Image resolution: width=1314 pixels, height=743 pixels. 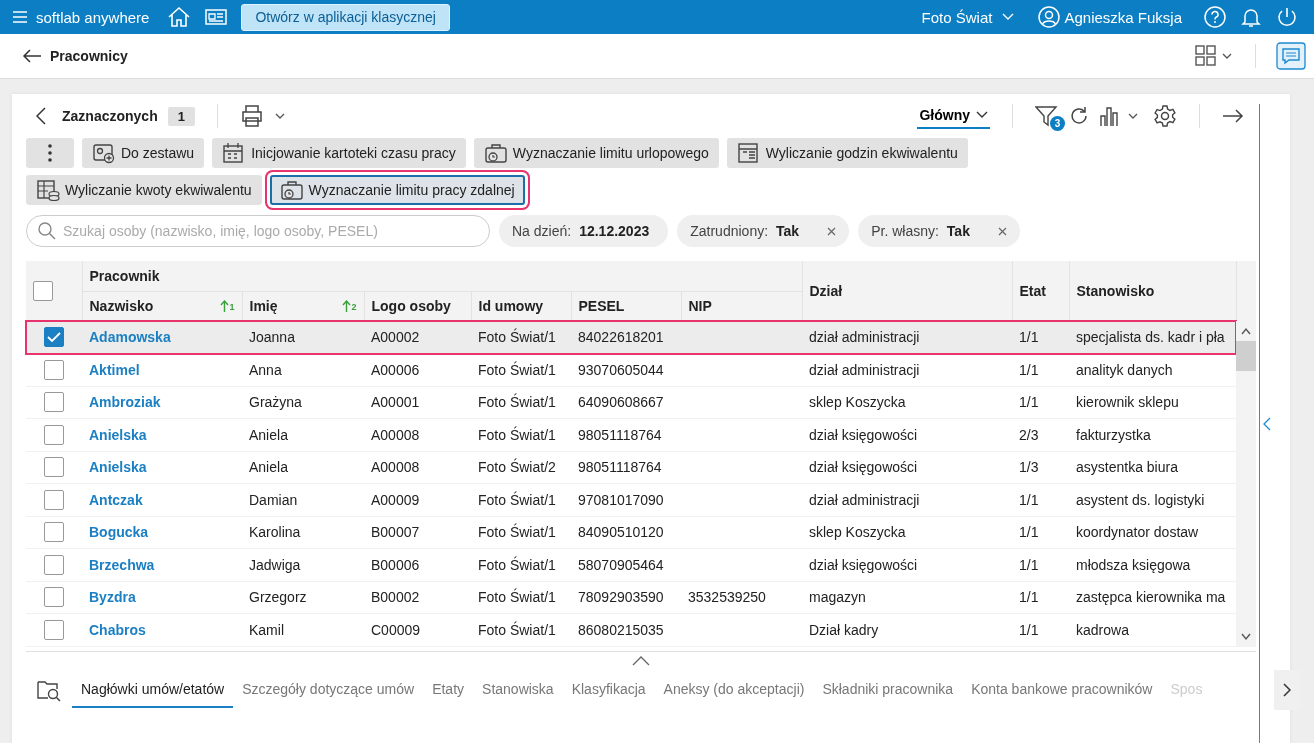 What do you see at coordinates (631, 434) in the screenshot?
I see `table-row: Anielska Aniela A00008 Foto Świat/1 98051118764 dział księgowości 2/3 fakturzystka` at bounding box center [631, 434].